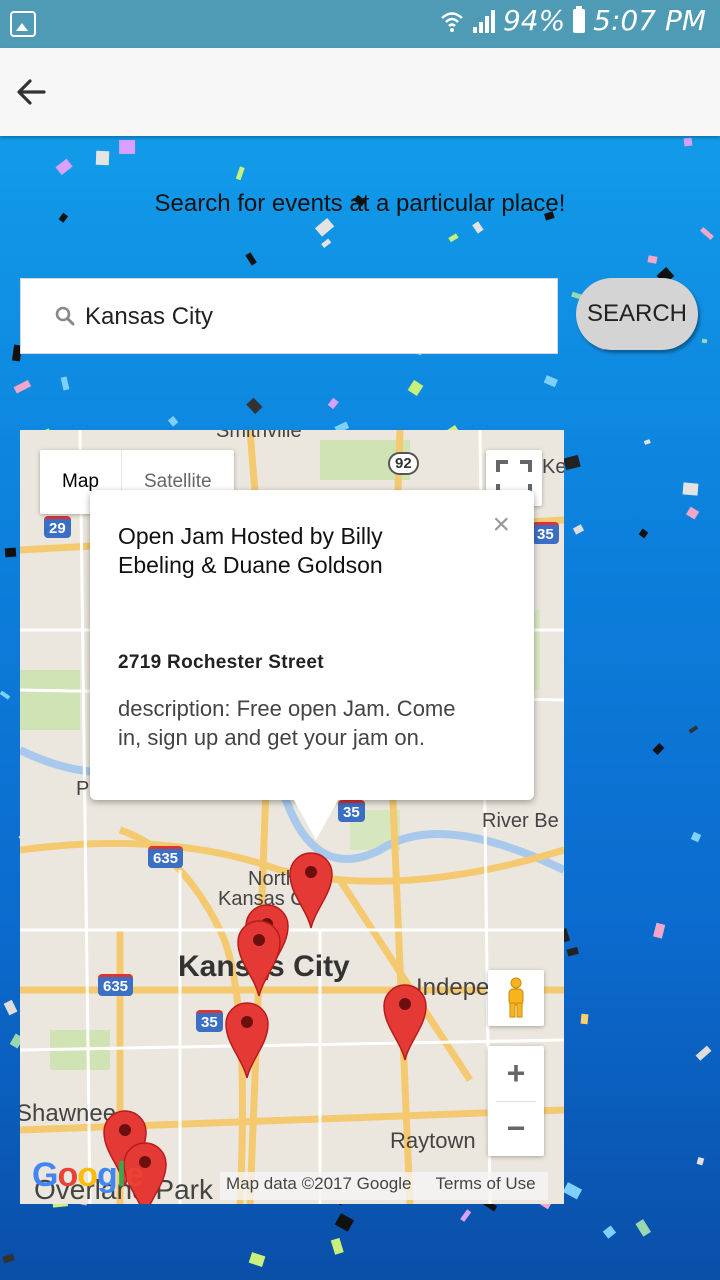  Describe the element at coordinates (166, 857) in the screenshot. I see `highway-635-north: 635` at that location.